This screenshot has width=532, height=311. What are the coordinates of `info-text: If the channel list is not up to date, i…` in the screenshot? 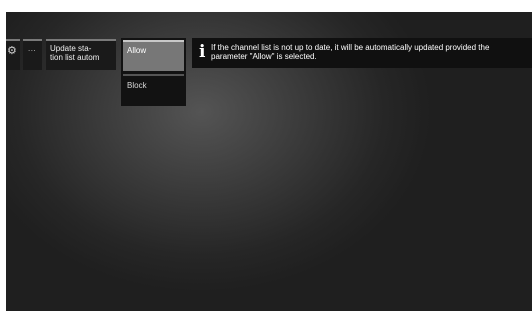 It's located at (350, 52).